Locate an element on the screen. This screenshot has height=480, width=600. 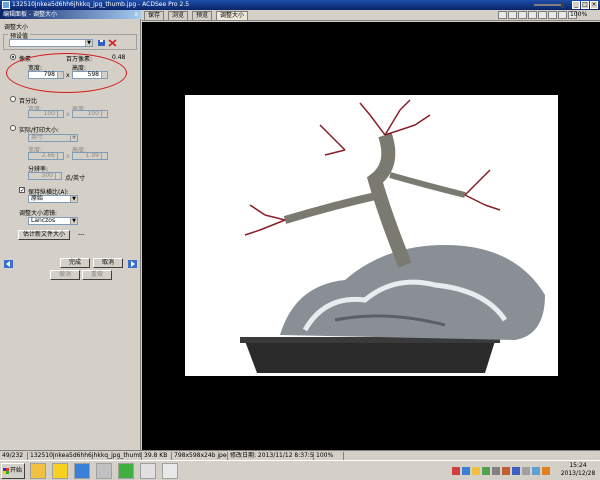
delete-preset-icon is located at coordinates (112, 43).